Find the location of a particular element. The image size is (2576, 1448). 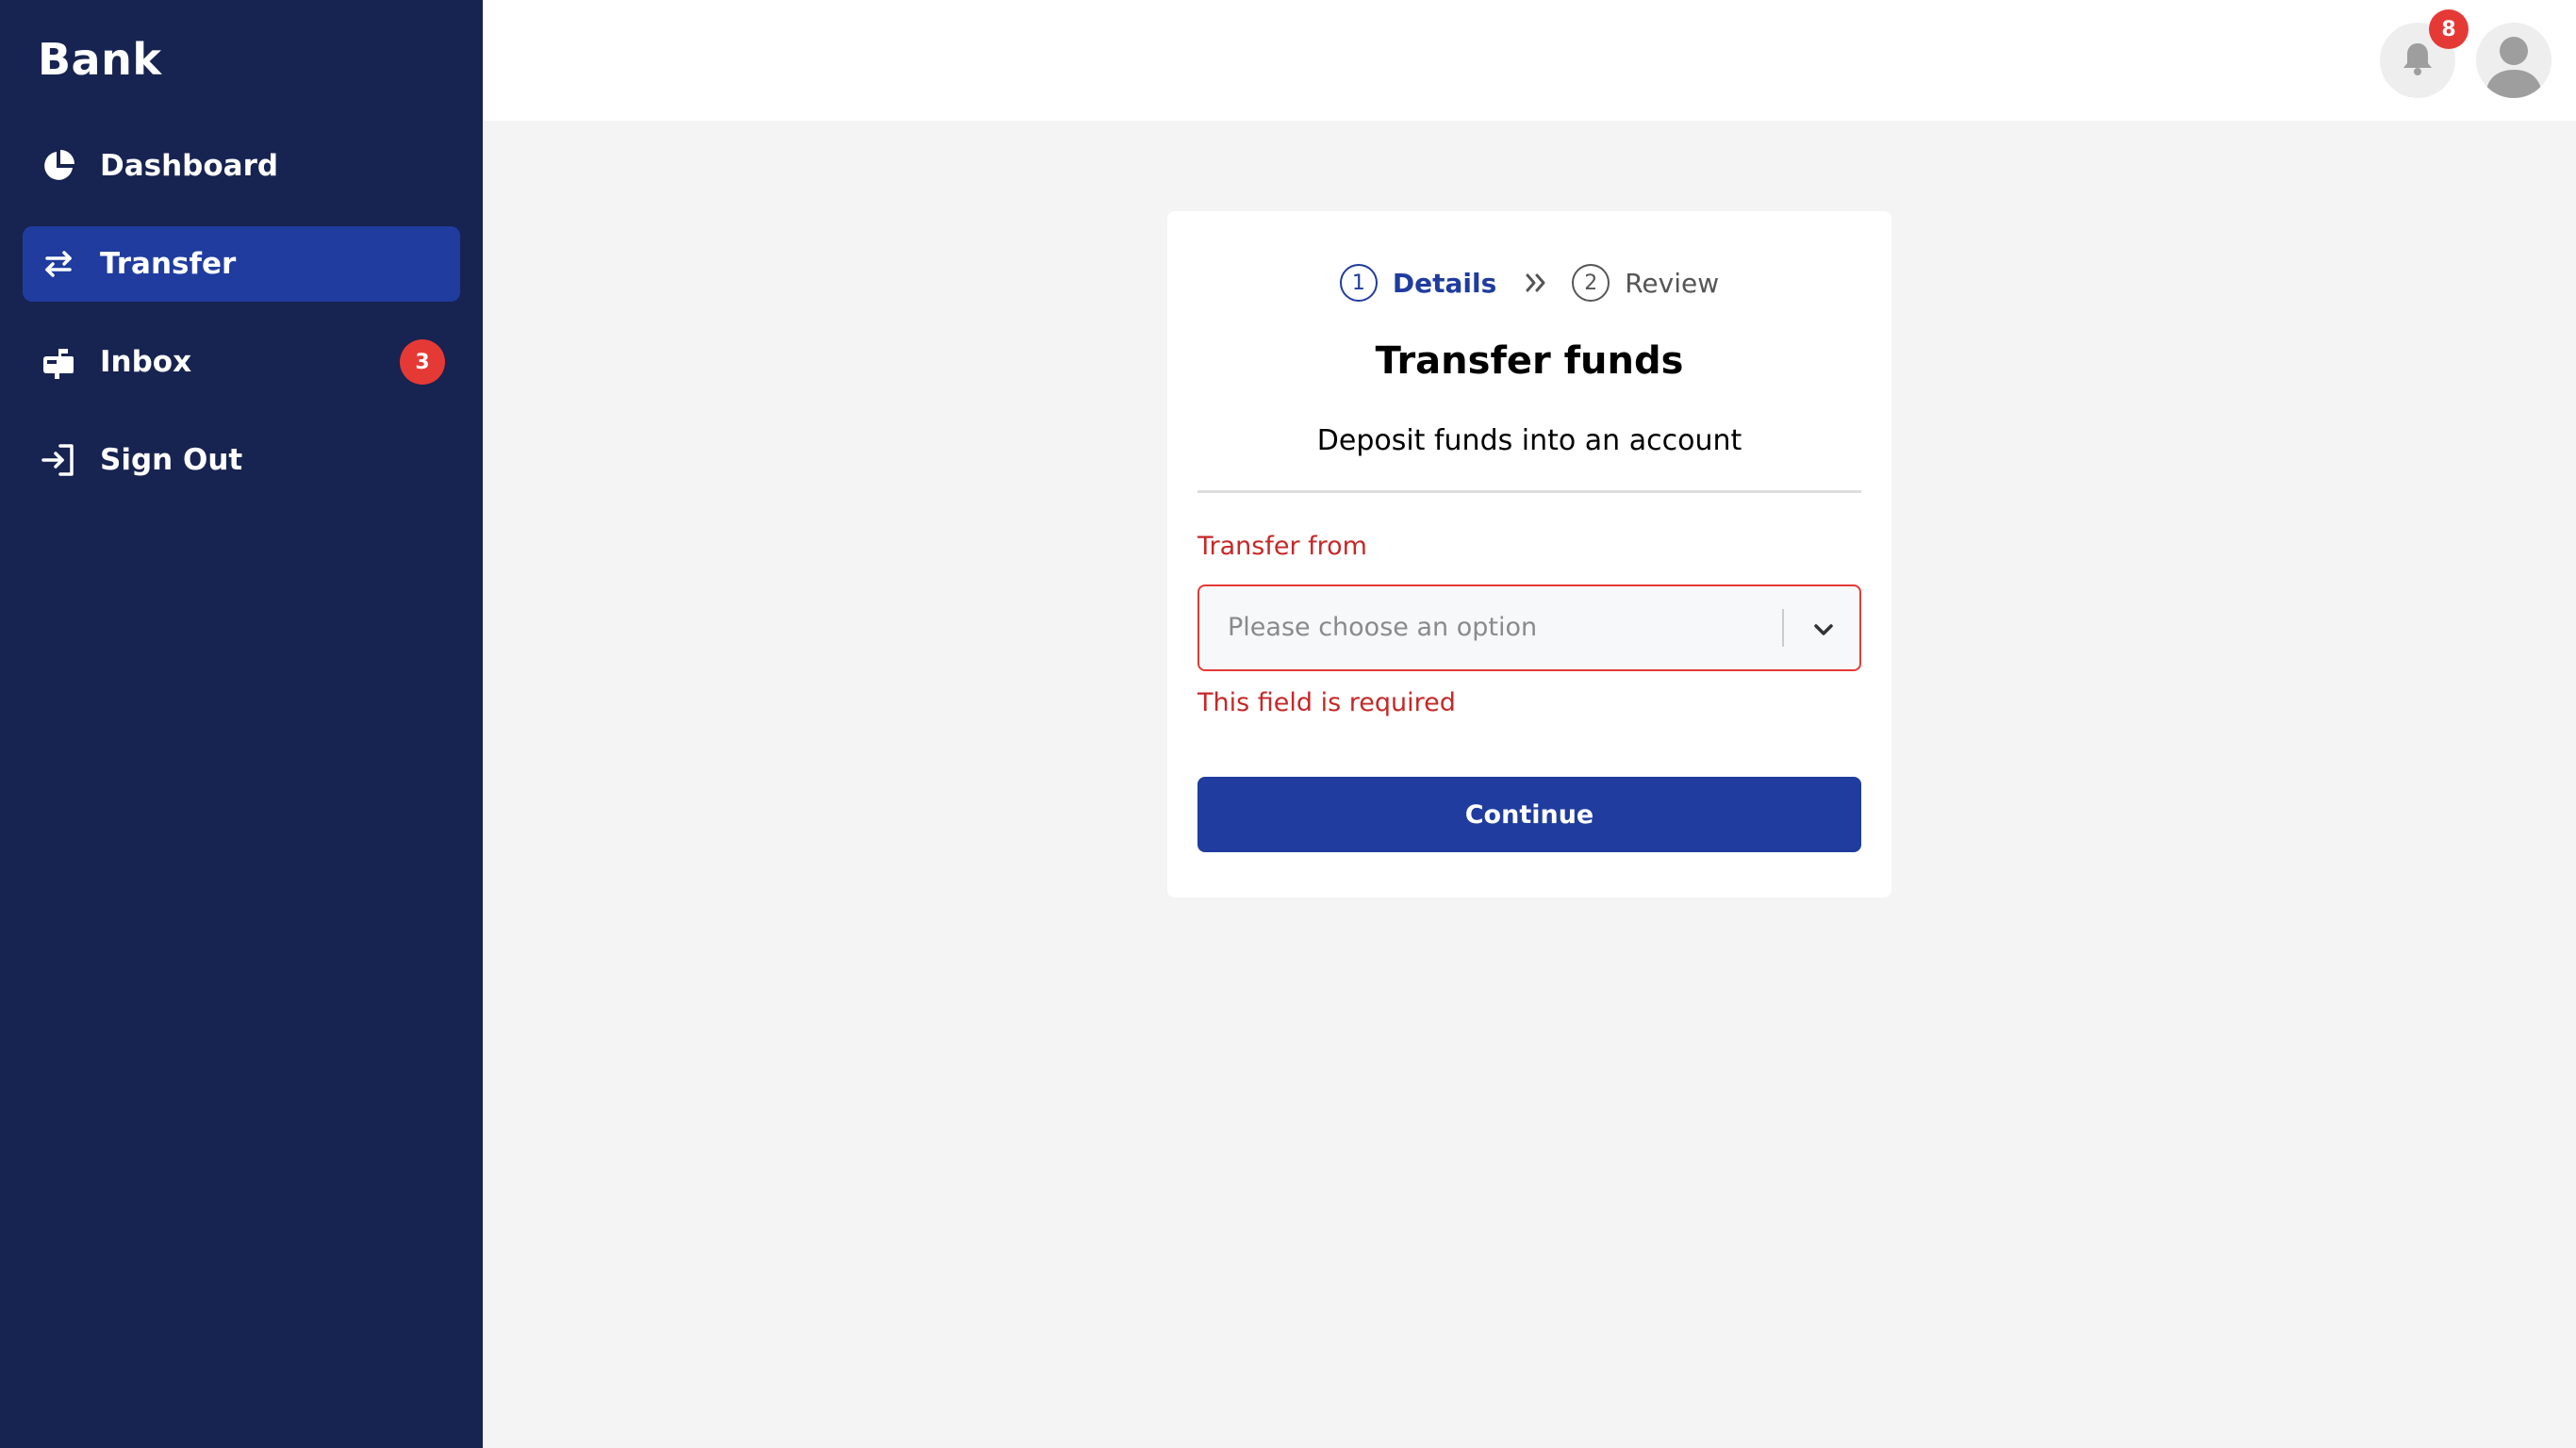

stepper: 1 Details 2 Review is located at coordinates (1529, 282).